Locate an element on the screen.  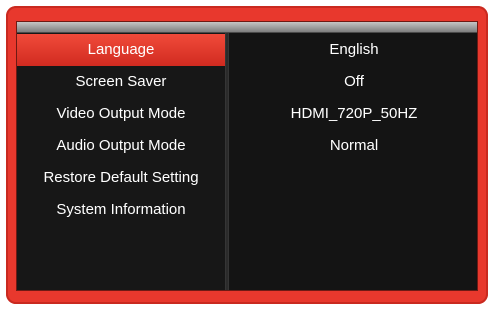
menu-item-language: Language is located at coordinates (121, 50).